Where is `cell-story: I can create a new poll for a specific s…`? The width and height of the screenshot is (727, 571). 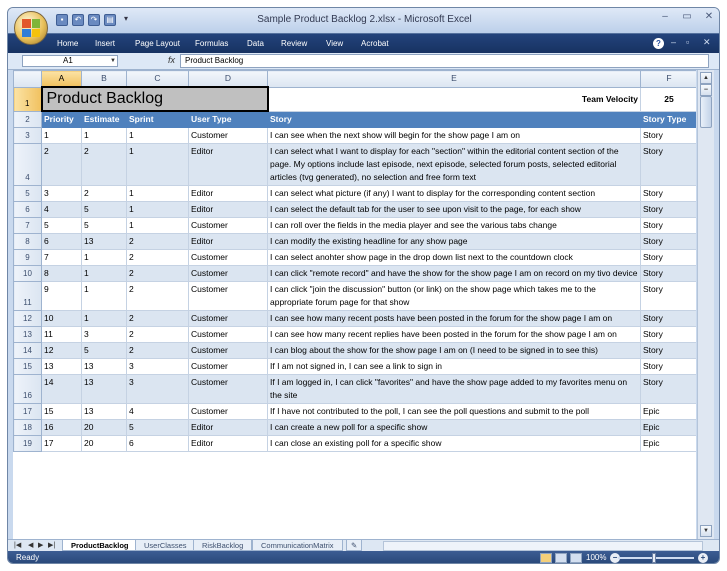 cell-story: I can create a new poll for a specific s… is located at coordinates (454, 427).